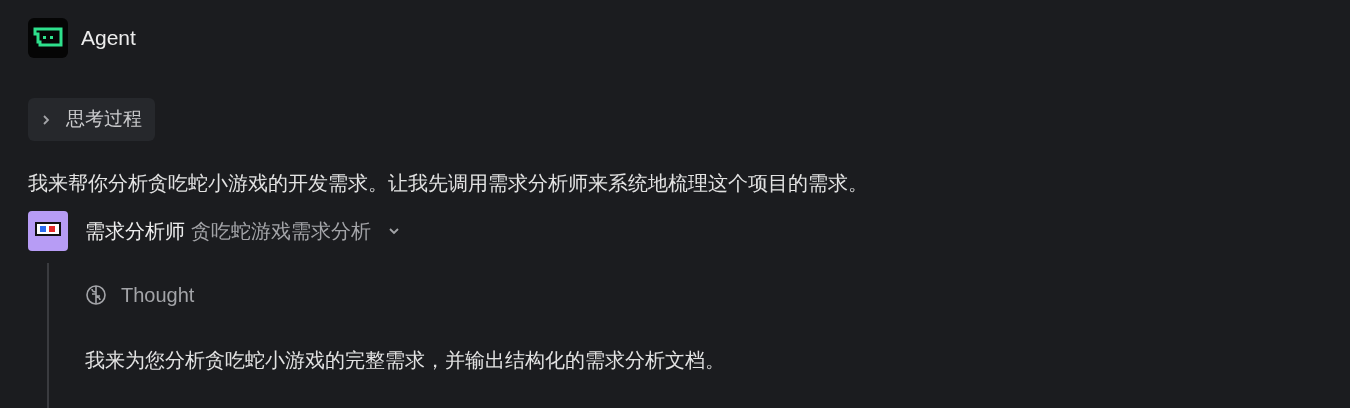 The width and height of the screenshot is (1350, 408). What do you see at coordinates (448, 183) in the screenshot?
I see `message-text: 我来帮你分析贪吃蛇小游戏的开发需求。让我先调用需求分析师来系统地梳理这个项目的需求。` at bounding box center [448, 183].